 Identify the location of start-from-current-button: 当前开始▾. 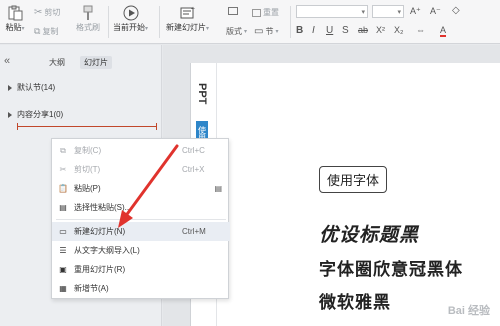
(130, 18).